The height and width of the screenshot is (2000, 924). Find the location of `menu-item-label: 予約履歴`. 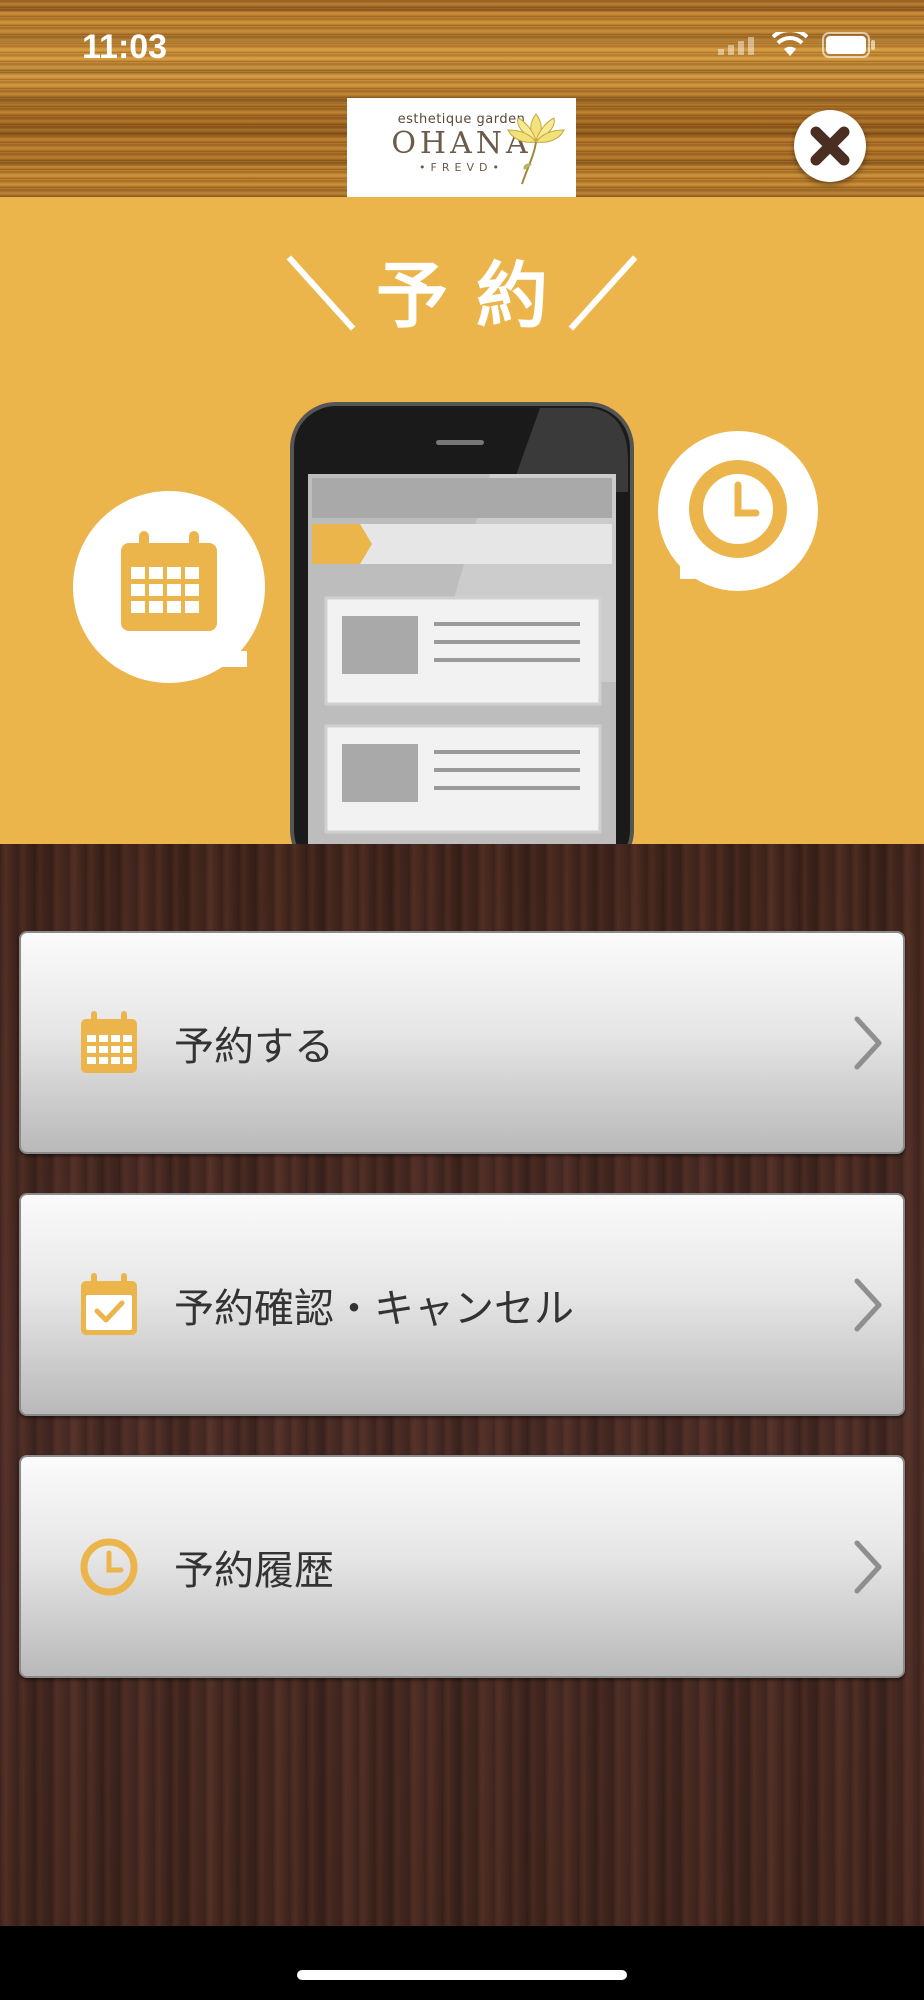

menu-item-label: 予約履歴 is located at coordinates (254, 1570).